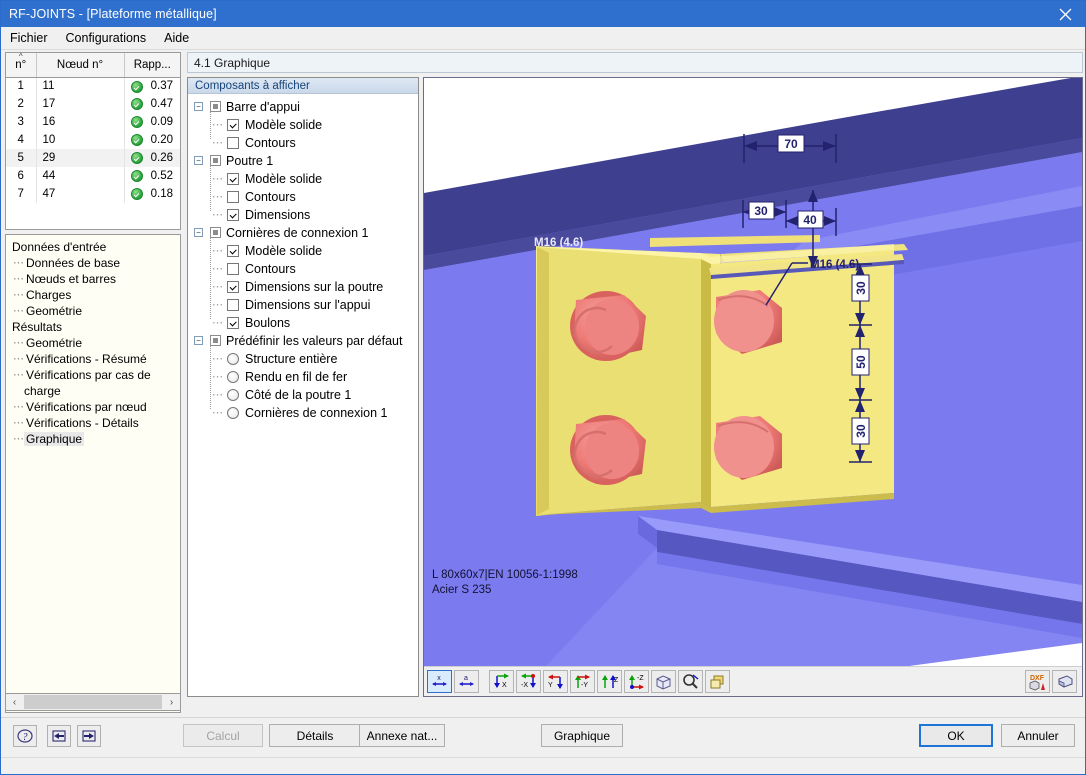 Image resolution: width=1086 pixels, height=775 pixels. I want to click on tree-item: ⋯ Rendu en fil de fer, so click(306, 377).